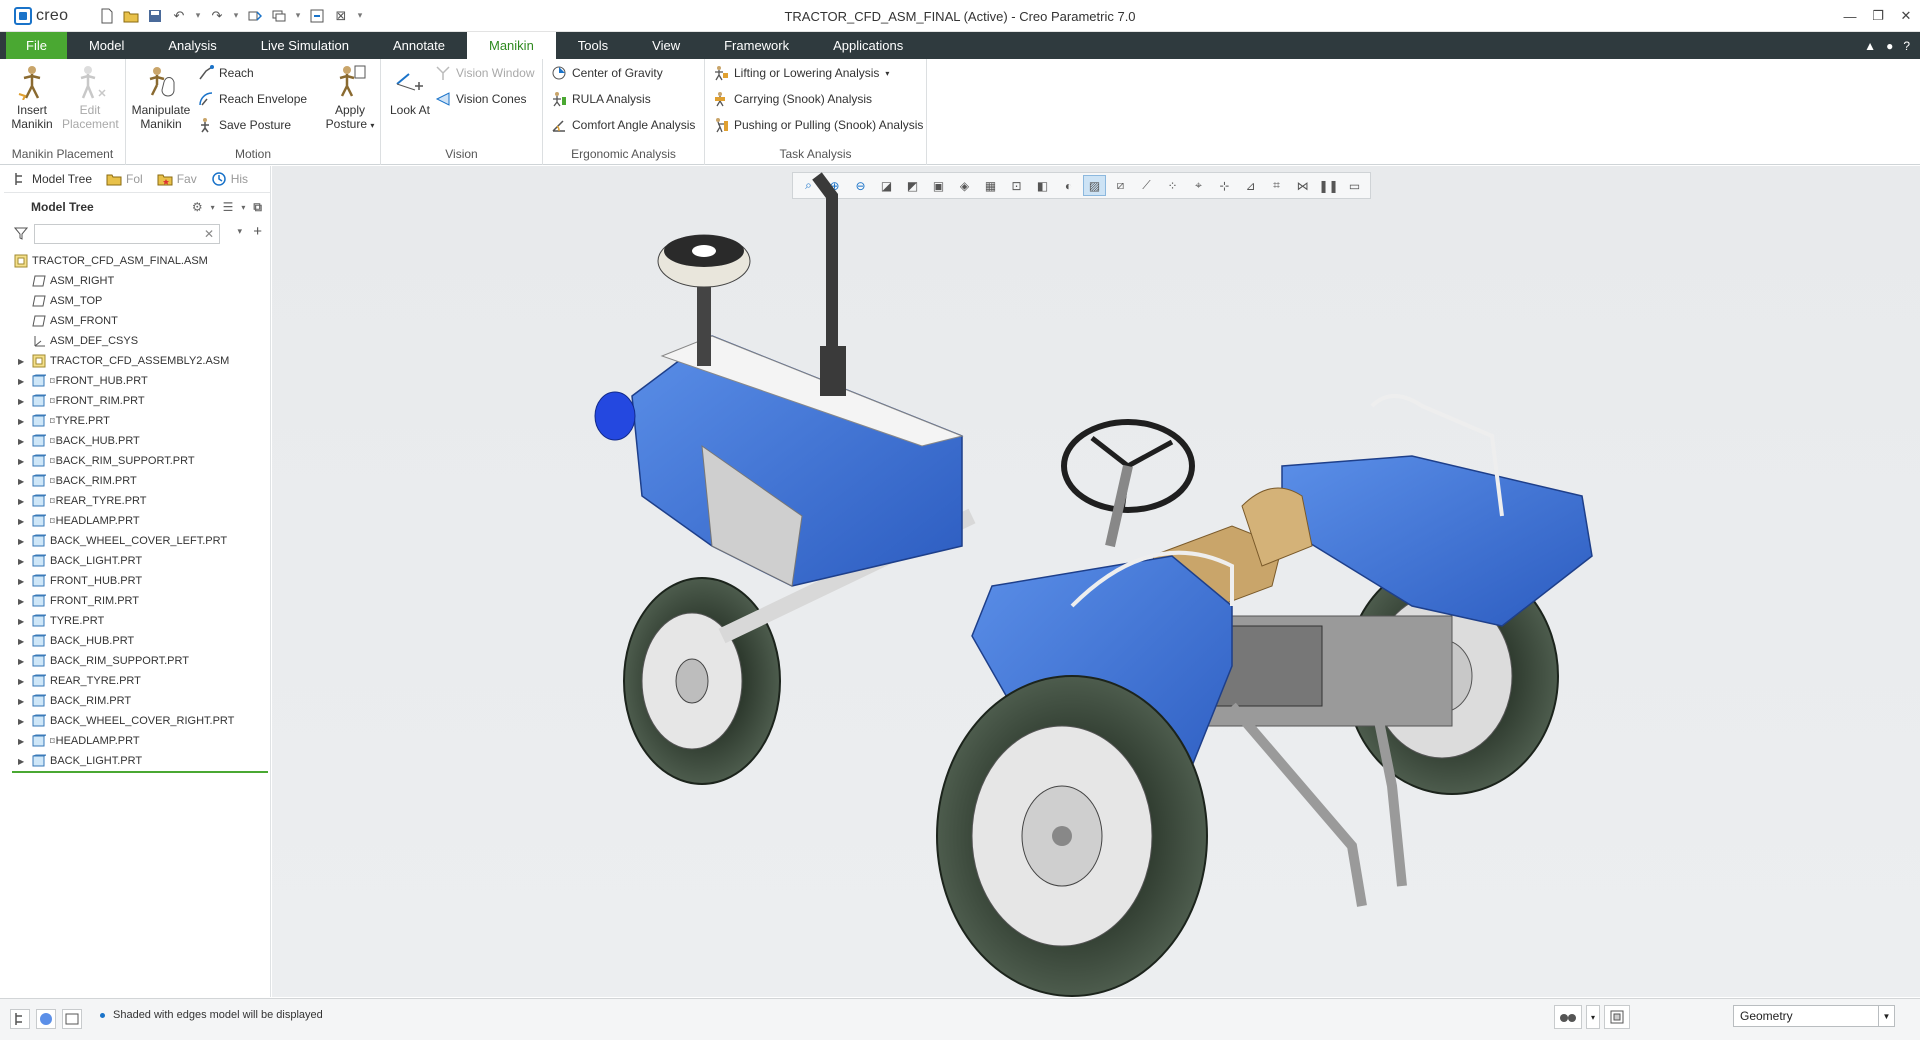 The width and height of the screenshot is (1920, 1040). I want to click on save-posture-button: Save Posture, so click(244, 125).